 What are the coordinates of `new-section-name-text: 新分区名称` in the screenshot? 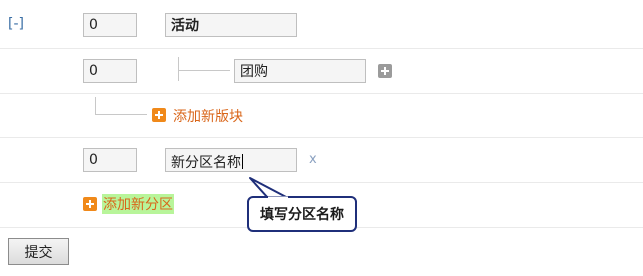 It's located at (206, 163).